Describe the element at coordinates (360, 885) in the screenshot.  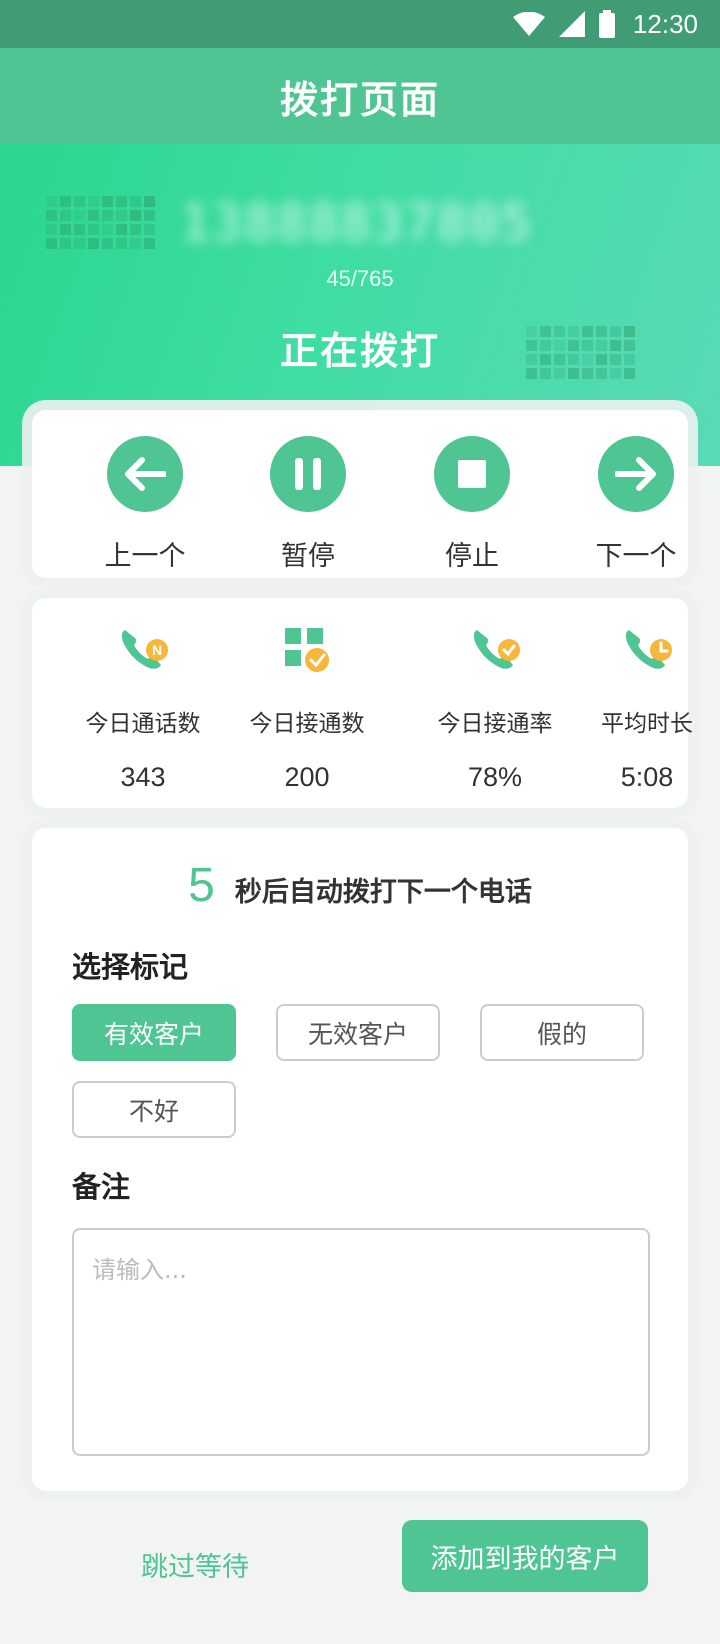
I see `auto-dial-countdown: 5 秒后自动拨打下一个电话` at that location.